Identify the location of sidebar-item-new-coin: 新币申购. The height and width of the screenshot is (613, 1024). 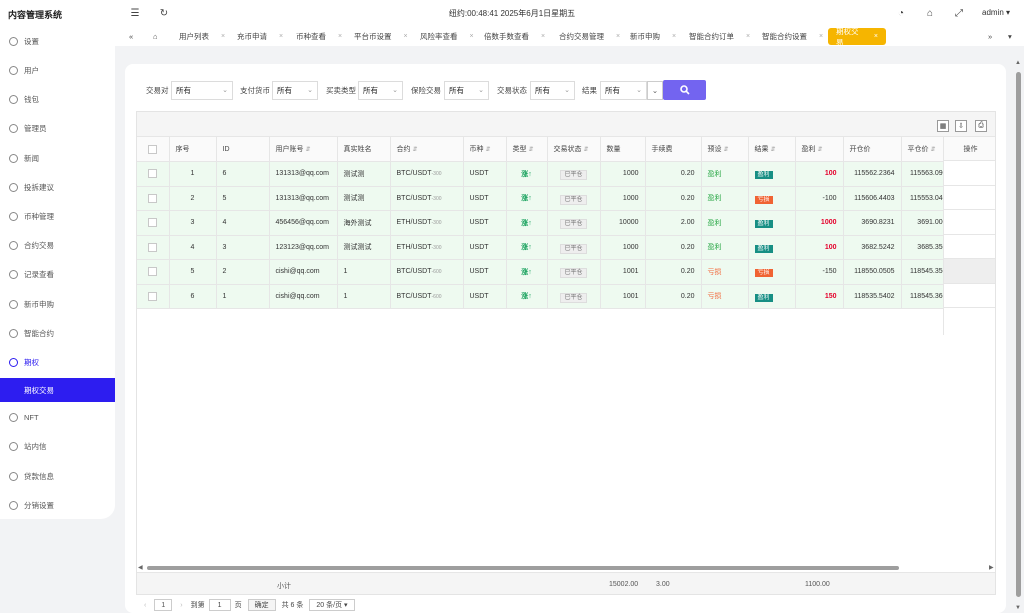
(57, 304).